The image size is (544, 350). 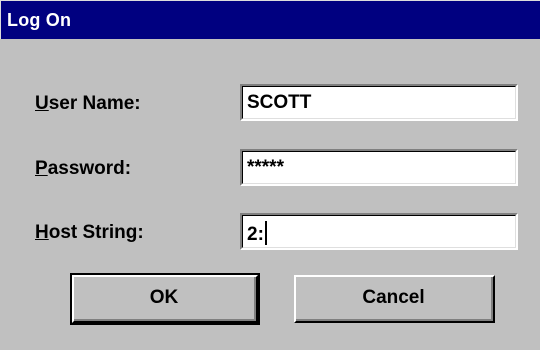 I want to click on host-string-value: 2:, so click(x=255, y=234).